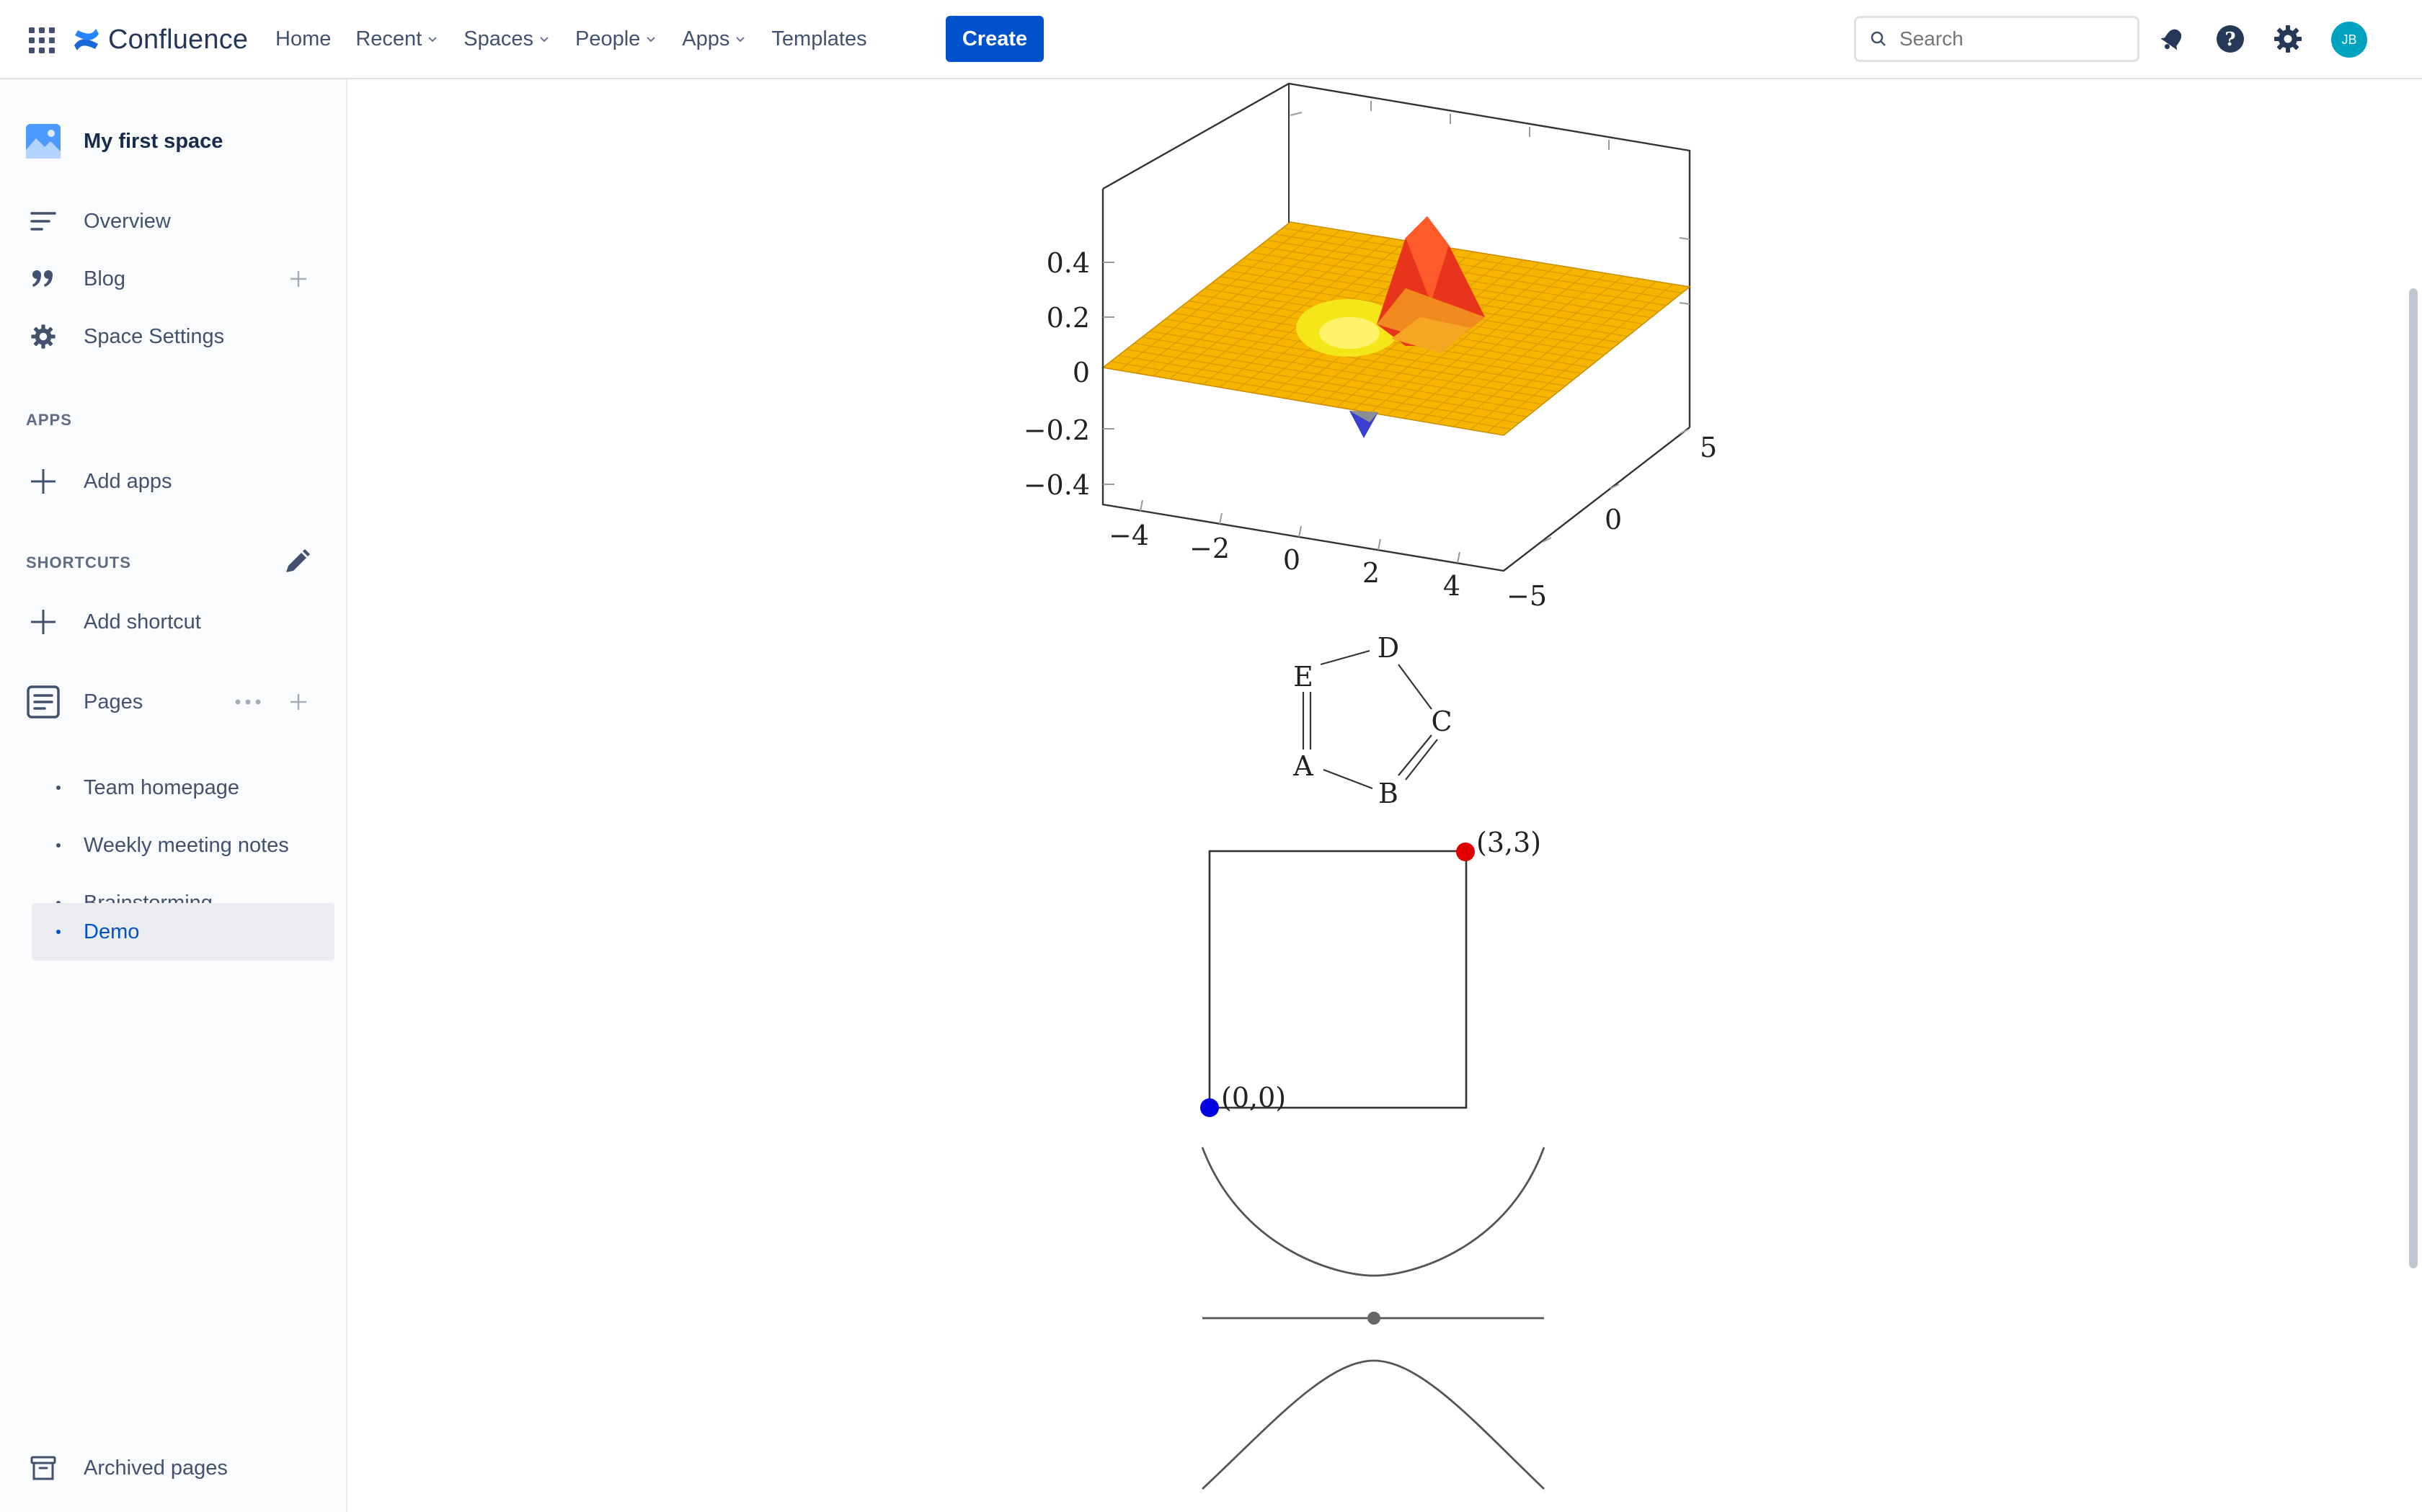 The height and width of the screenshot is (1512, 2422). Describe the element at coordinates (1291, 560) in the screenshot. I see `x-tick-label: 0` at that location.